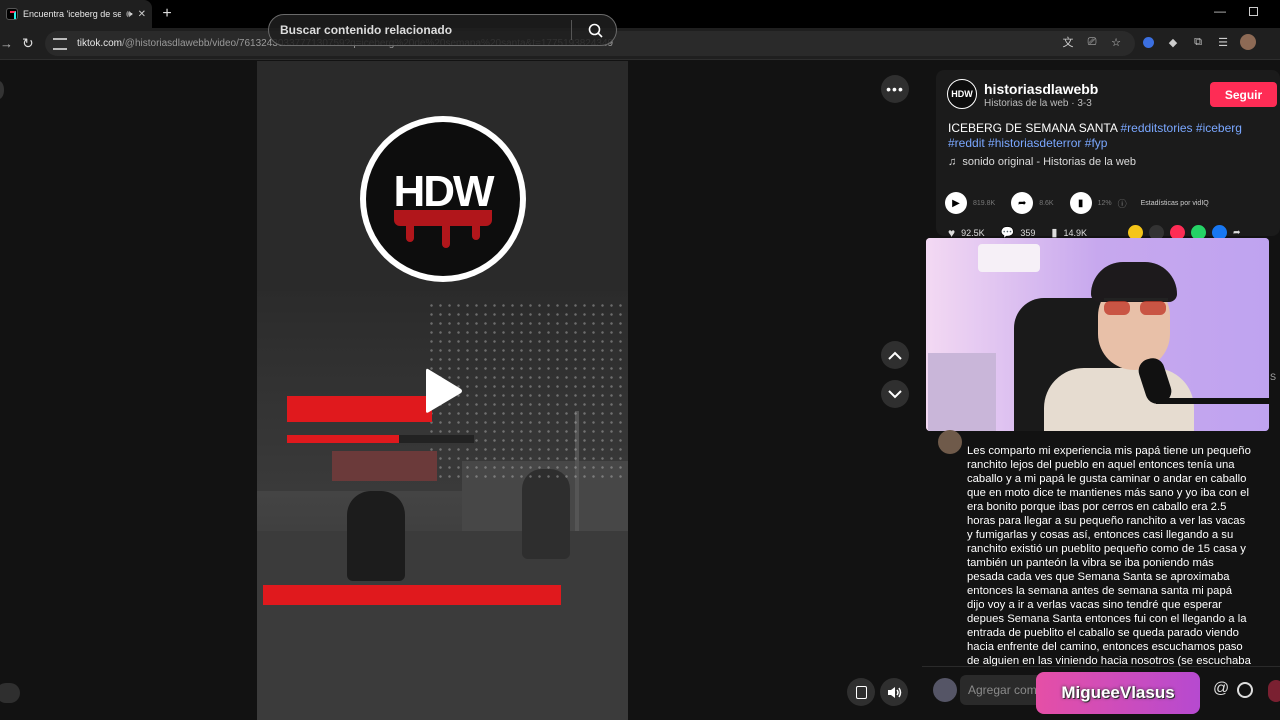 The width and height of the screenshot is (1280, 720). I want to click on hashtag-link: #reddit, so click(966, 143).